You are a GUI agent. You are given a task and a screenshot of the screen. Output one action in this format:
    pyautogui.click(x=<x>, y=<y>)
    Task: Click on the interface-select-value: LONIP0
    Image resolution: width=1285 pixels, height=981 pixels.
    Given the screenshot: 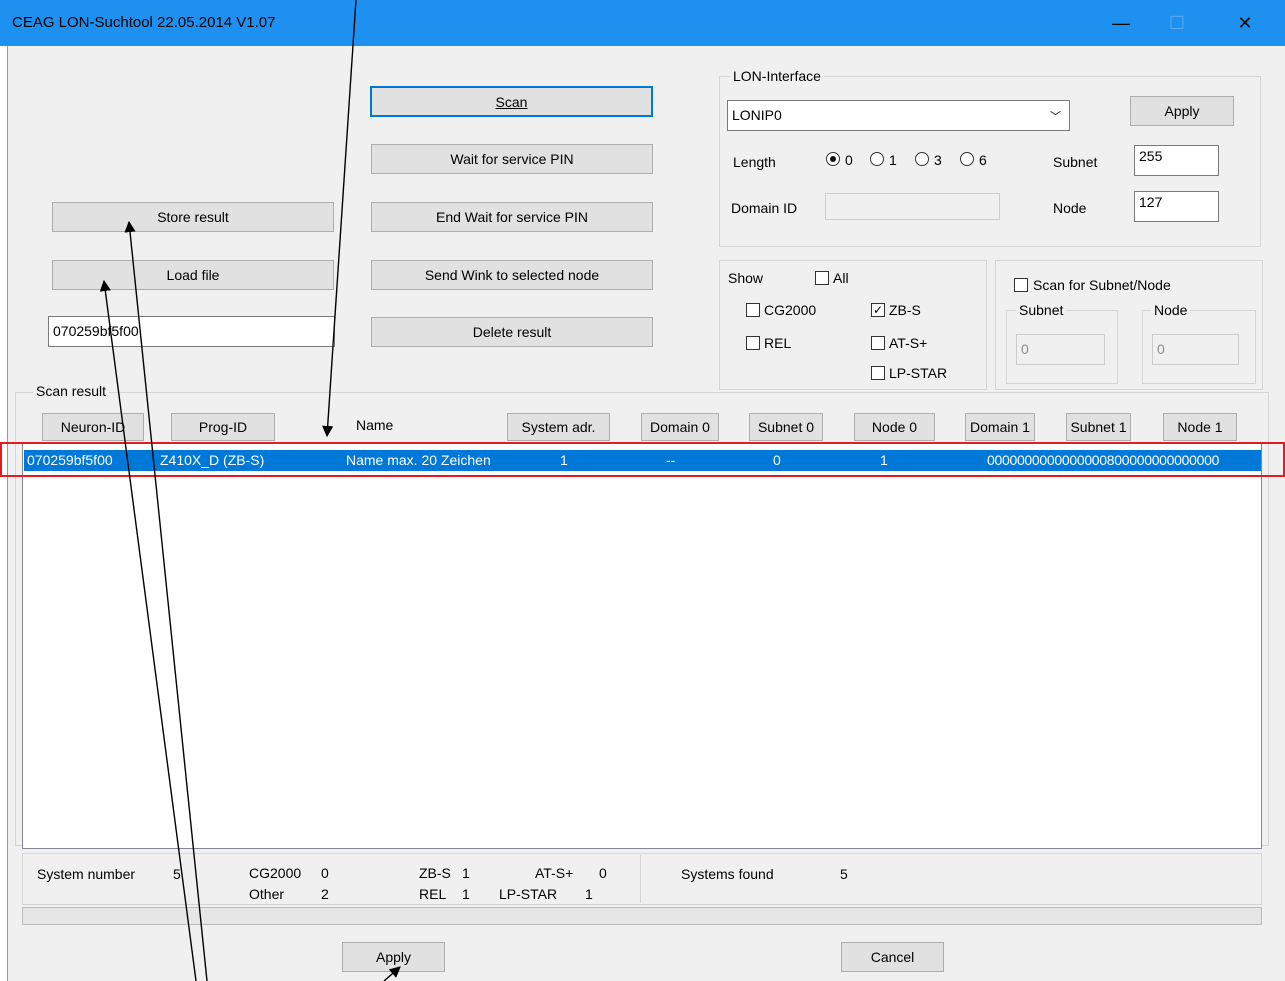 What is the action you would take?
    pyautogui.click(x=757, y=115)
    